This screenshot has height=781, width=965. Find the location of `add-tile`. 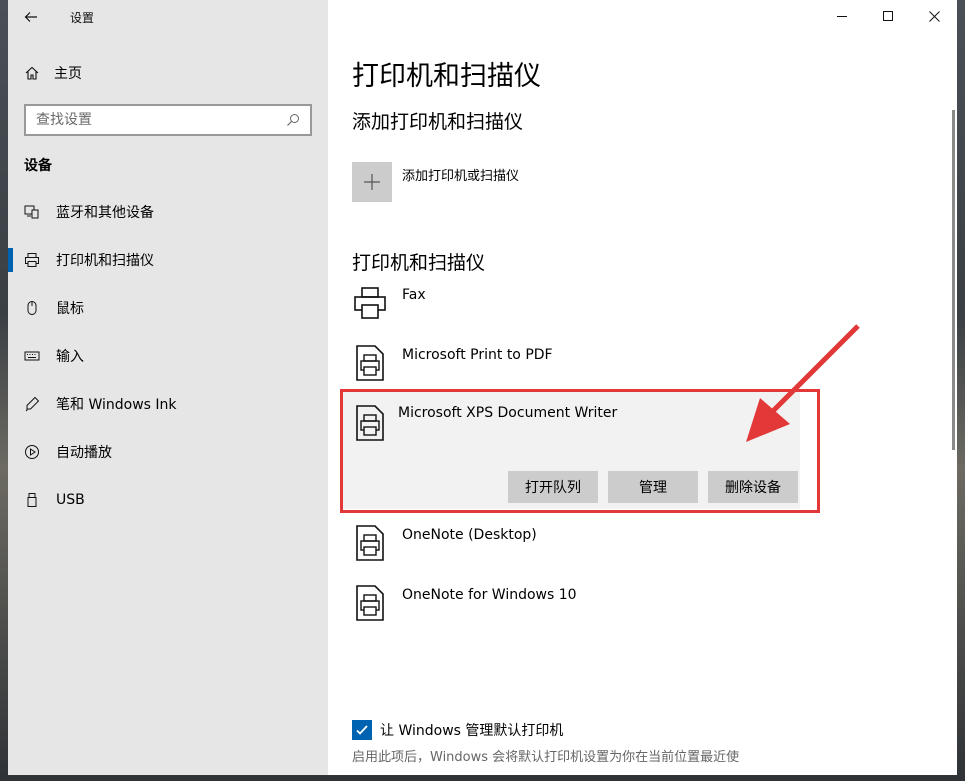

add-tile is located at coordinates (372, 182).